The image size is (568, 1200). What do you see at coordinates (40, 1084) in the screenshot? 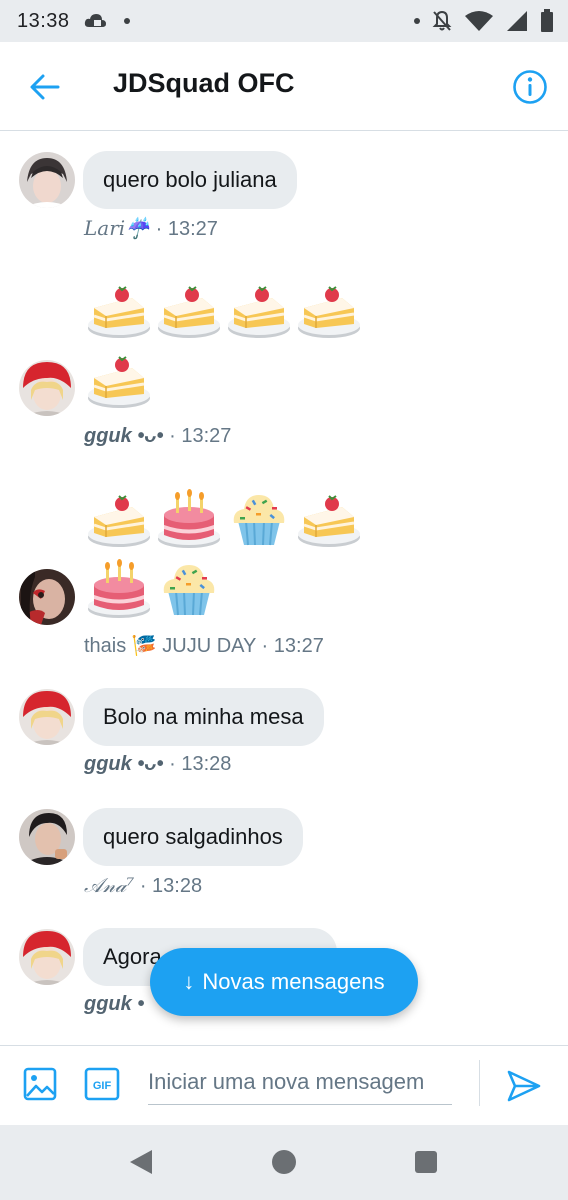
I see `image-icon` at bounding box center [40, 1084].